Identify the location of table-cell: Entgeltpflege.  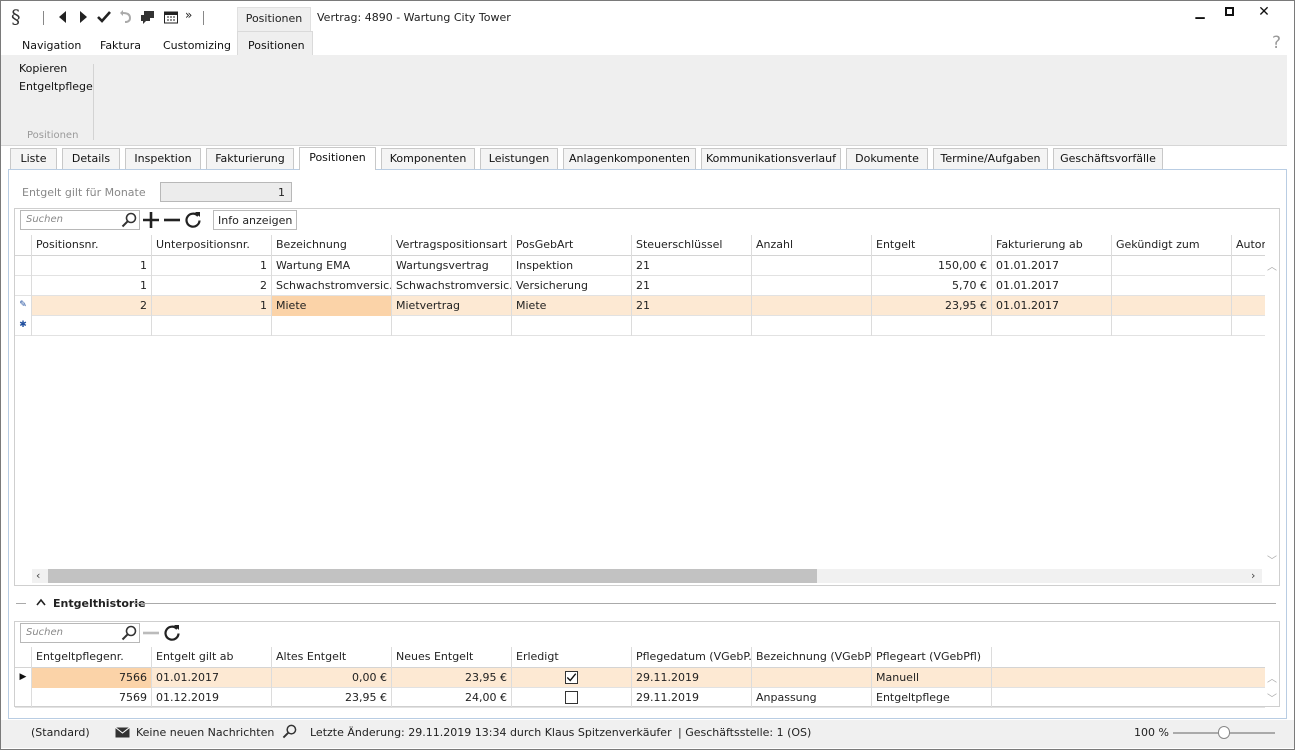
(932, 698).